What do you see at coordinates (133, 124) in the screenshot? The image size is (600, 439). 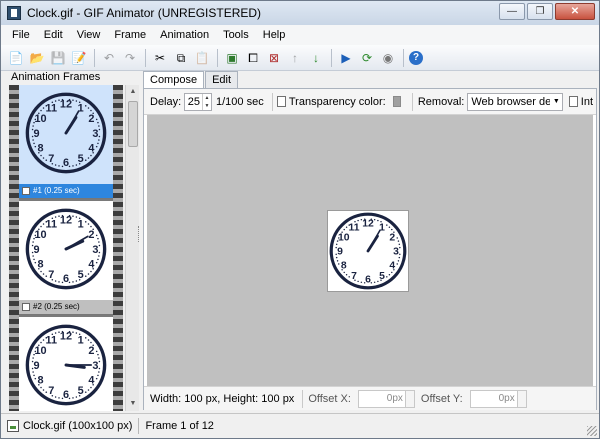 I see `scroll-thumb` at bounding box center [133, 124].